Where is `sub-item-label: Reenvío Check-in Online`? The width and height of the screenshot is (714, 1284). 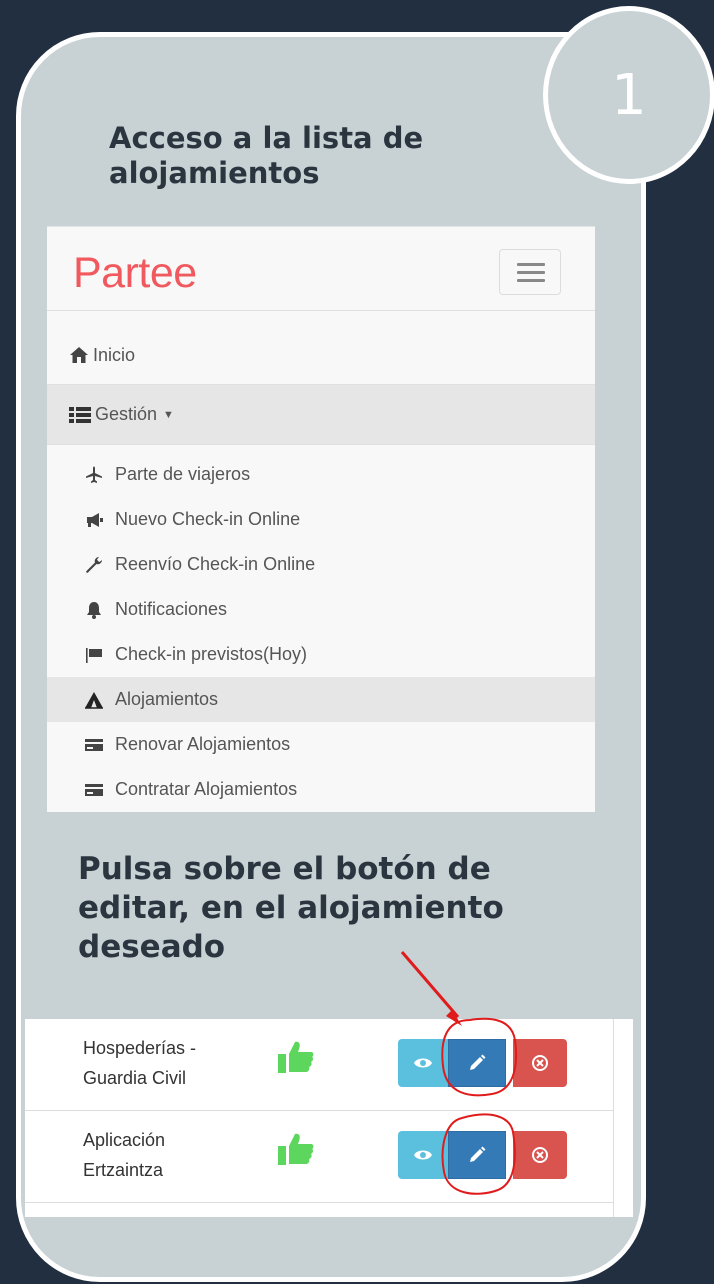 sub-item-label: Reenvío Check-in Online is located at coordinates (215, 564).